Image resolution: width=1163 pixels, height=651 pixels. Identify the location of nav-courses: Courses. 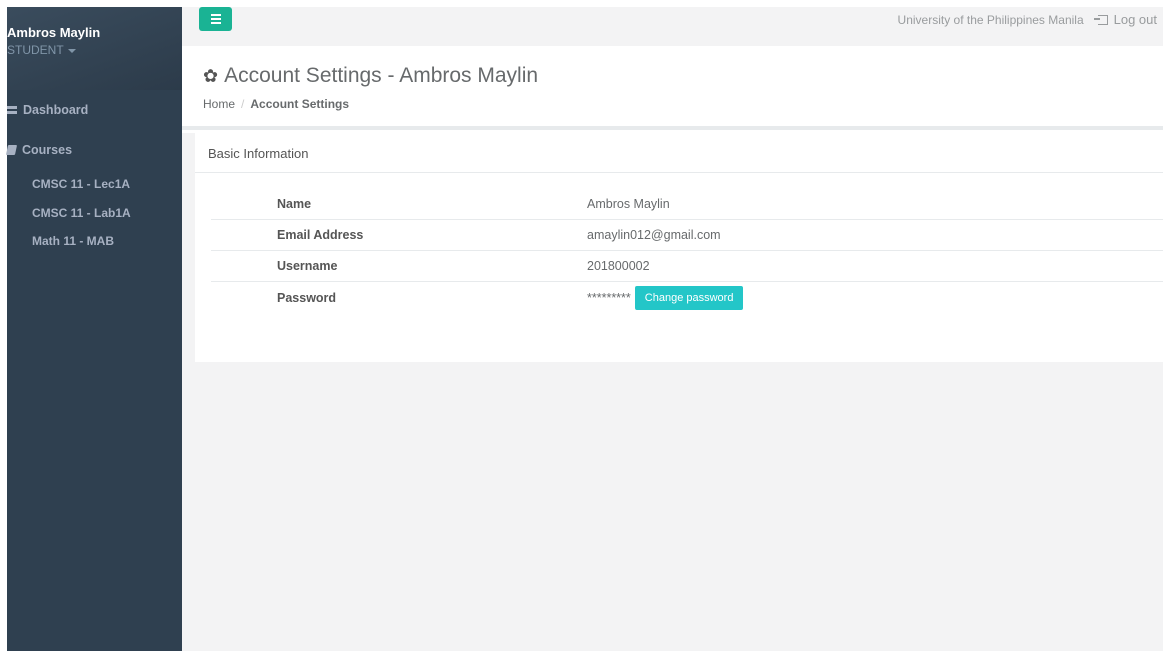
(39, 150).